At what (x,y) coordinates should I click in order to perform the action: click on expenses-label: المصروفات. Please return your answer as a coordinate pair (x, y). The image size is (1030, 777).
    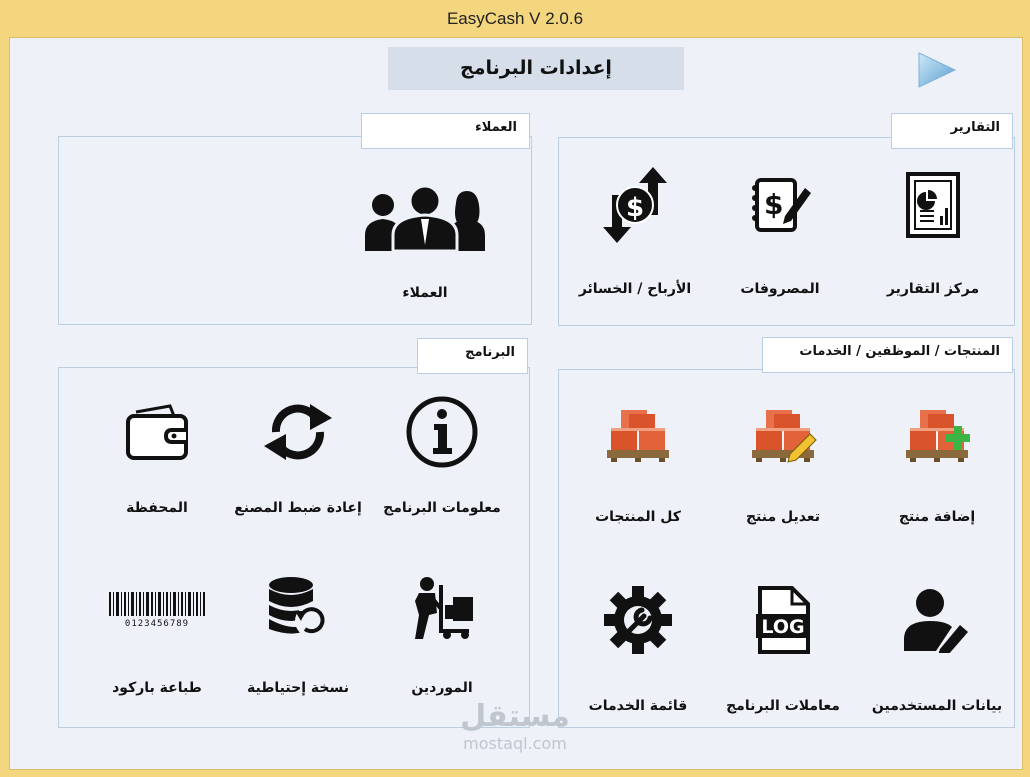
    Looking at the image, I should click on (780, 289).